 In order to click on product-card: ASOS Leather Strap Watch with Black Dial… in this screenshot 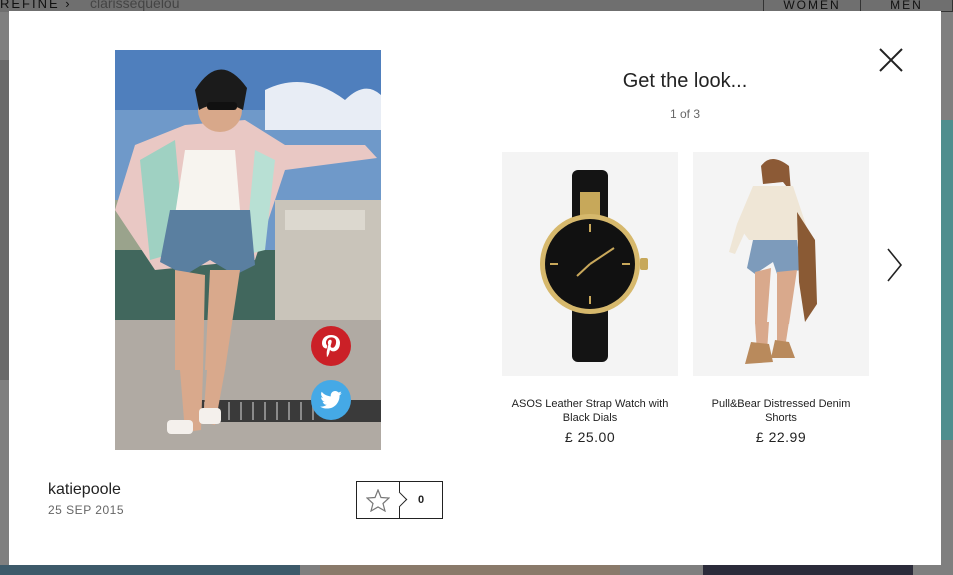, I will do `click(590, 298)`.